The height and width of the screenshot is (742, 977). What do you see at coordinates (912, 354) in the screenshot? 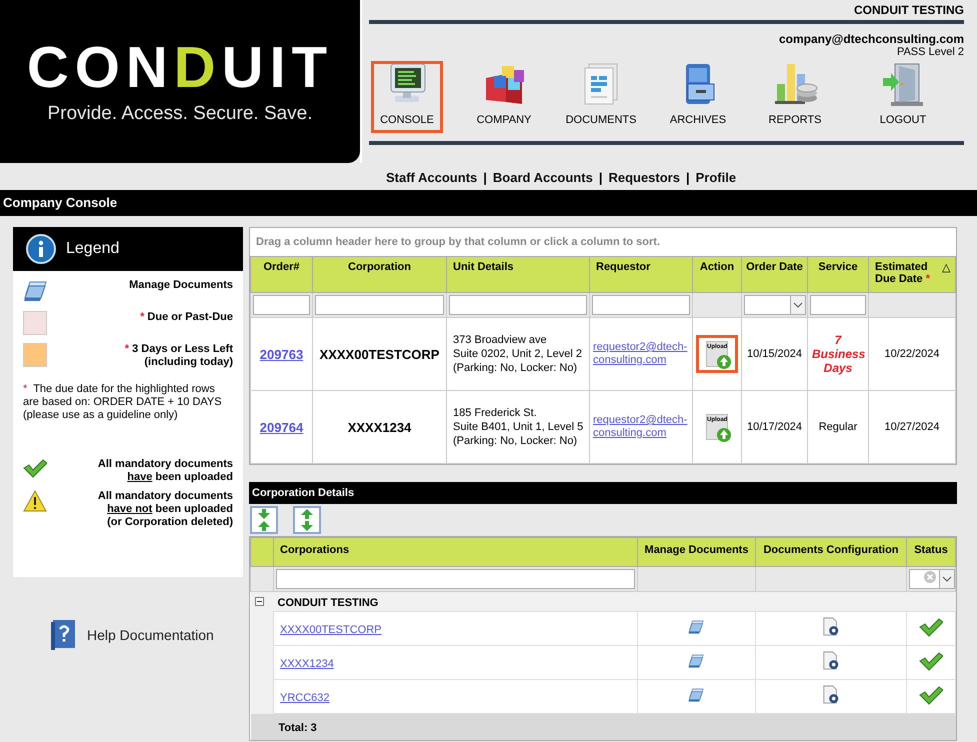
I see `table-cell: 10/22/2024` at bounding box center [912, 354].